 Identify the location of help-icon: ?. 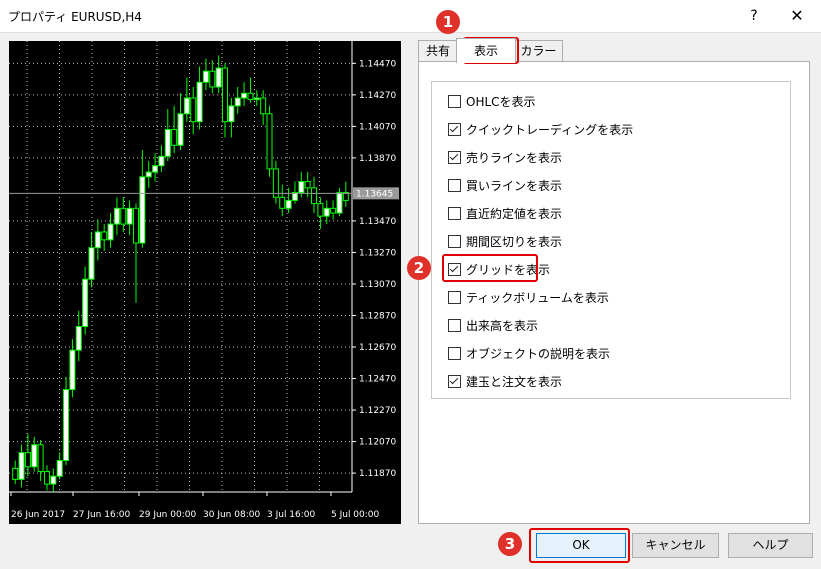
(754, 16).